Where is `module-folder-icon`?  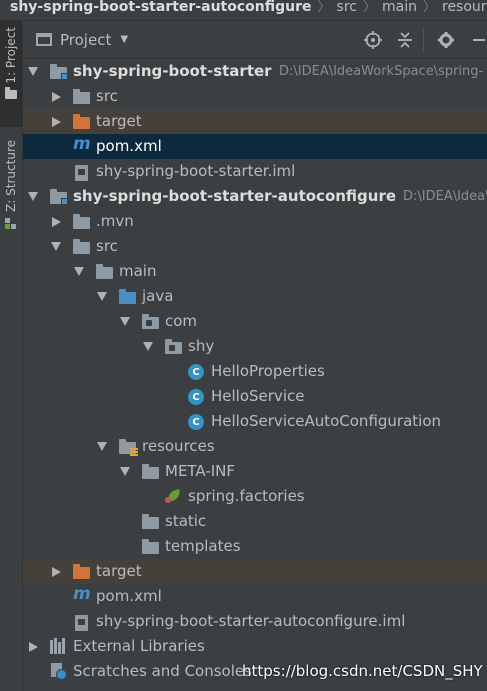
module-folder-icon is located at coordinates (59, 197).